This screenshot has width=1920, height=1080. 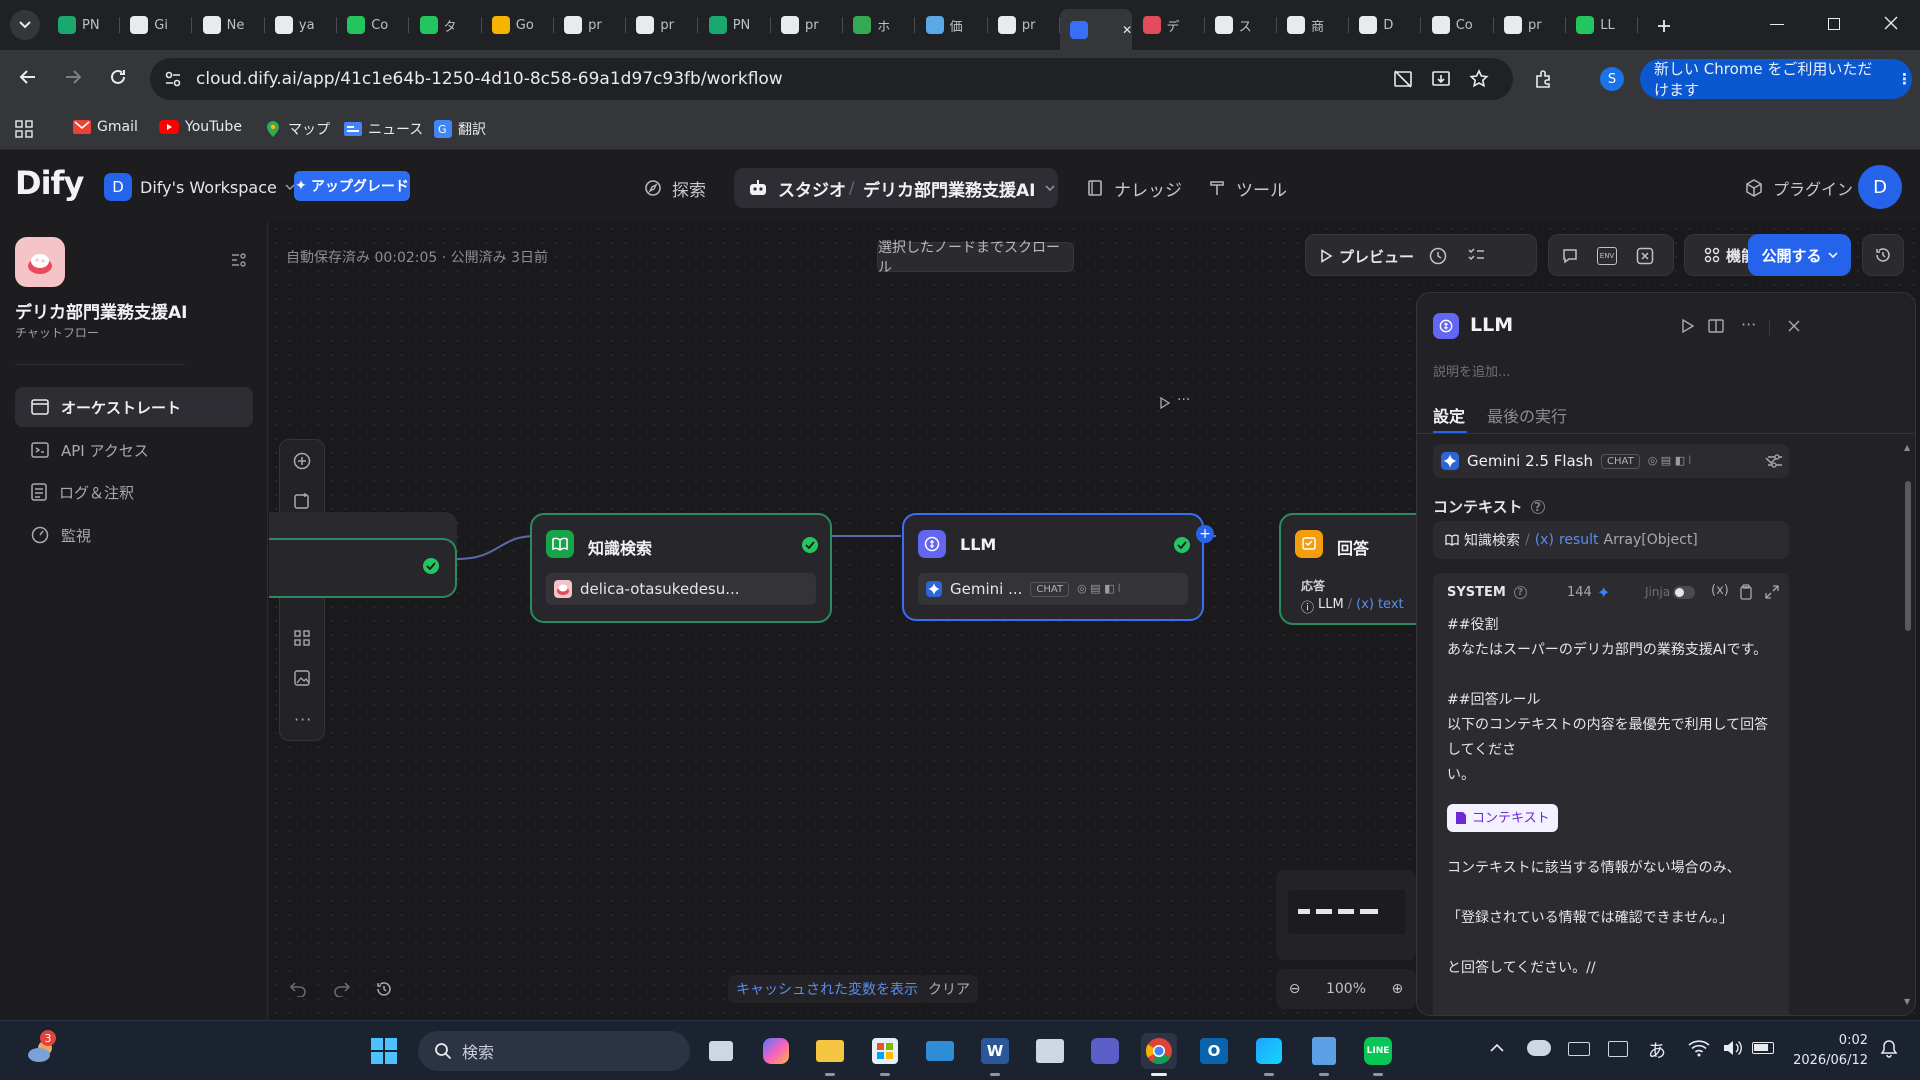 What do you see at coordinates (952, 25) in the screenshot?
I see `browser-tab: 価` at bounding box center [952, 25].